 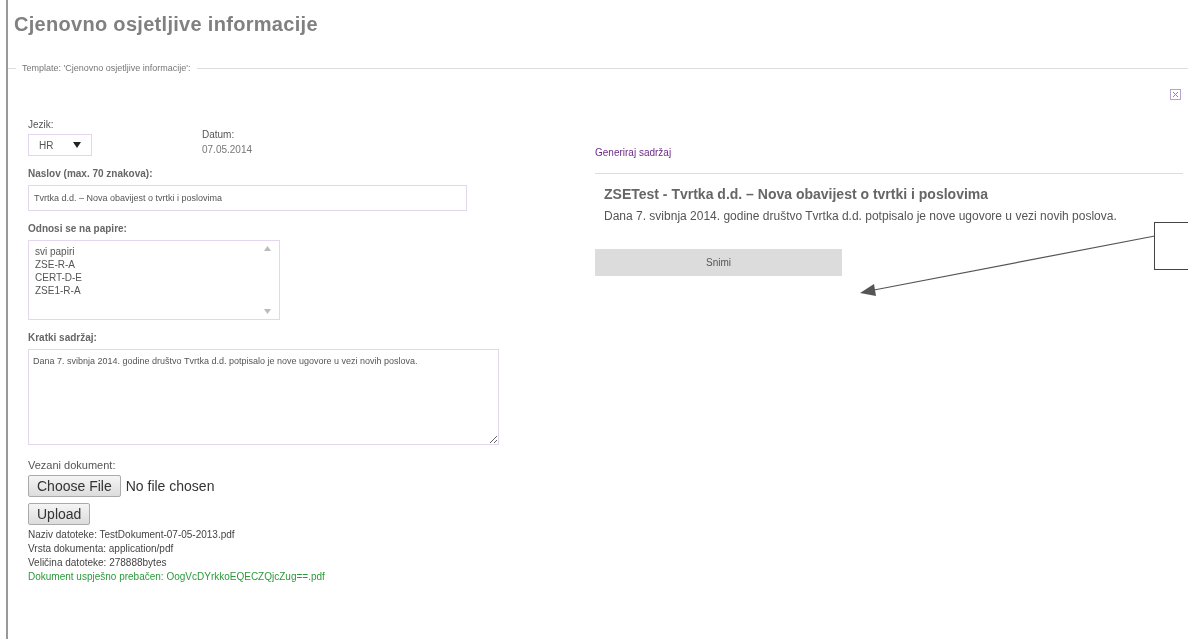 What do you see at coordinates (98, 563) in the screenshot?
I see `file-info: Veličina datoteke: 278888bytes` at bounding box center [98, 563].